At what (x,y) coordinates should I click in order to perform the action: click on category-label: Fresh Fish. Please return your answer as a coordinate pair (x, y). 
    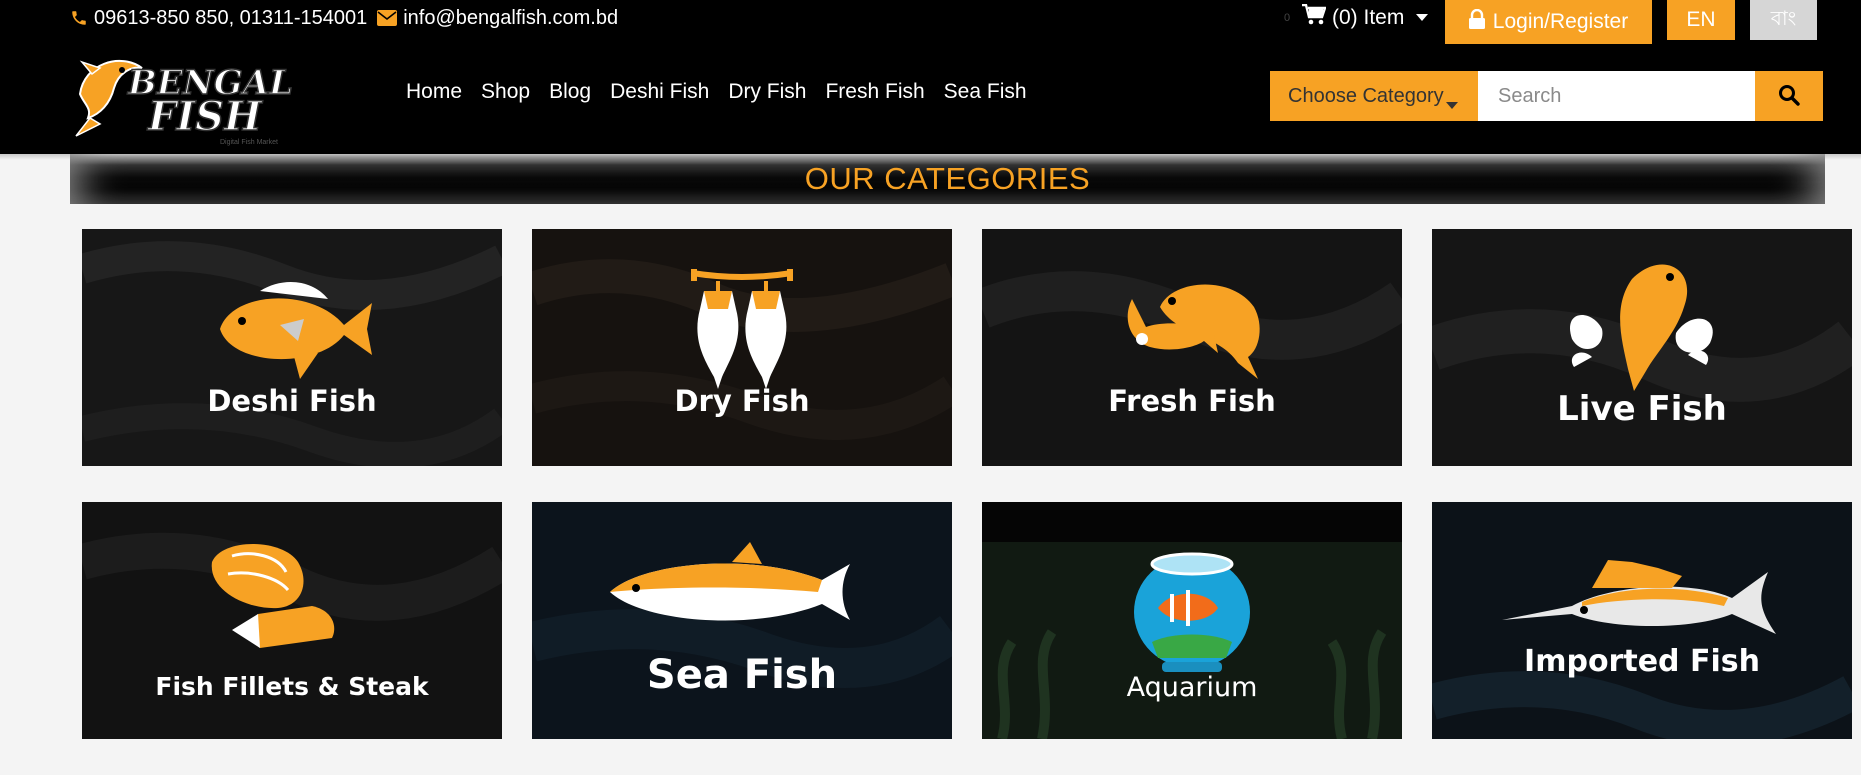
    Looking at the image, I should click on (1192, 401).